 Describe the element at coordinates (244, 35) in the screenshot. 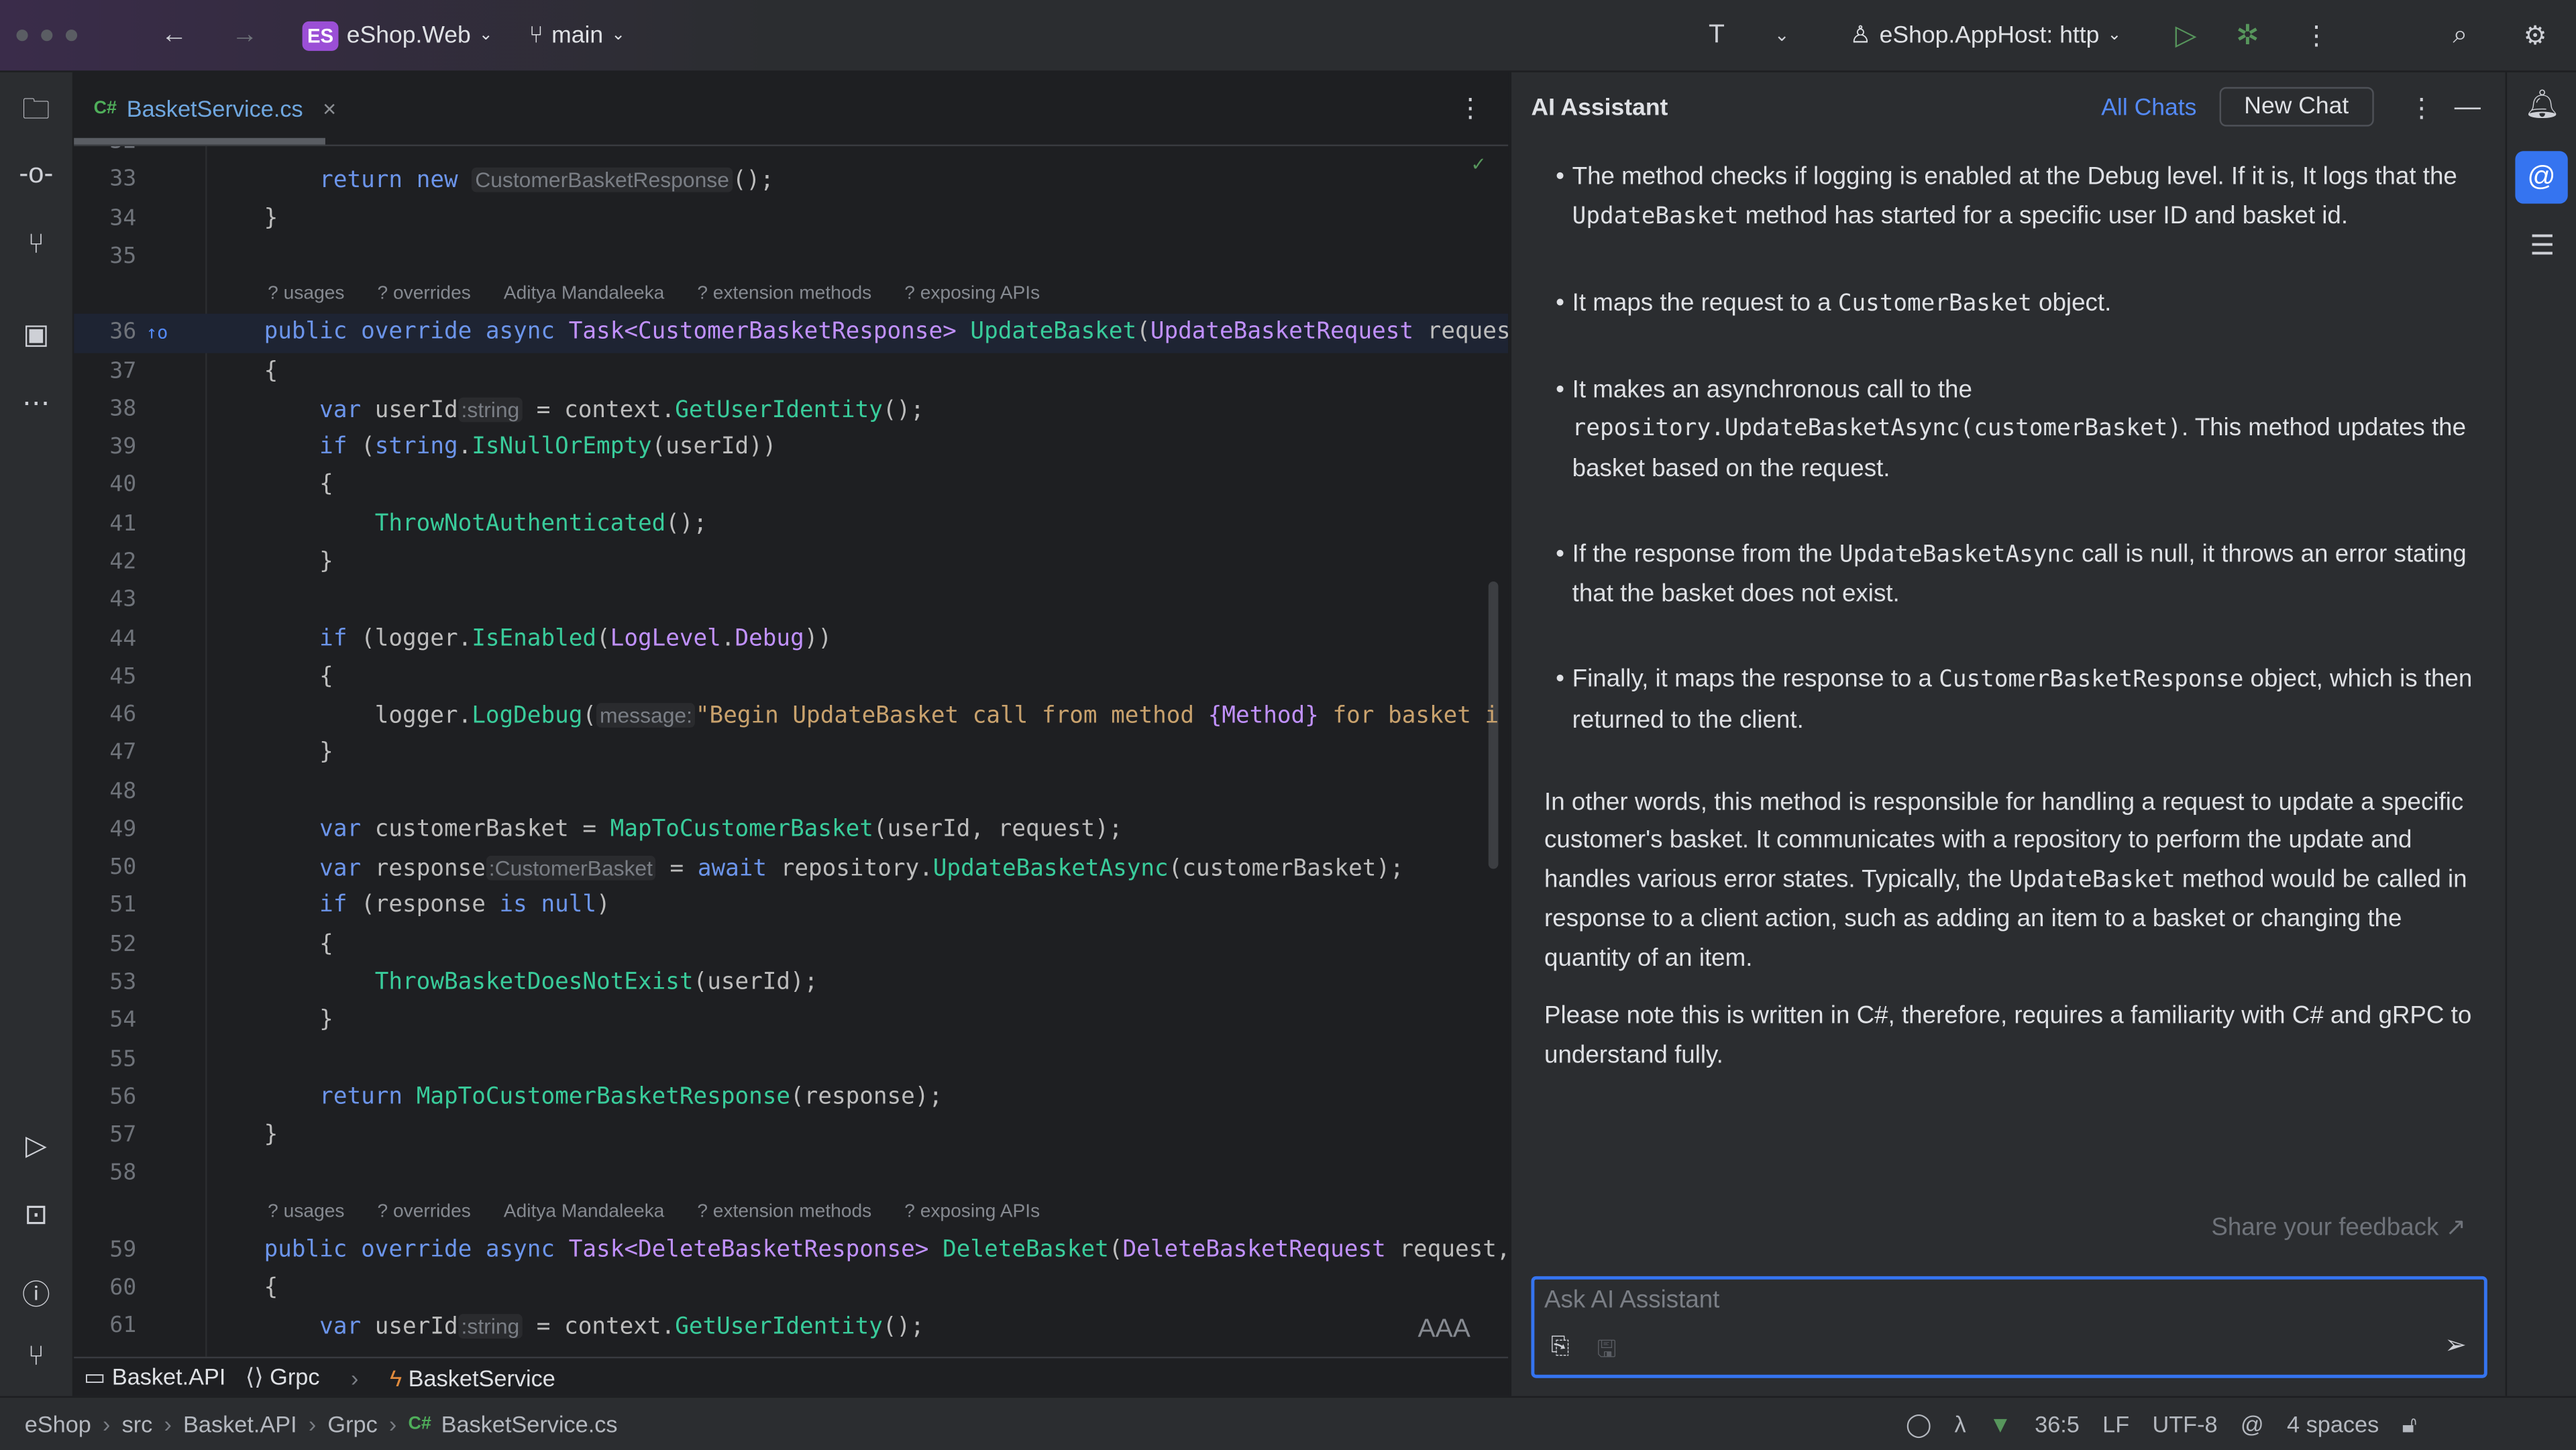

I see `forward-icon: →` at that location.